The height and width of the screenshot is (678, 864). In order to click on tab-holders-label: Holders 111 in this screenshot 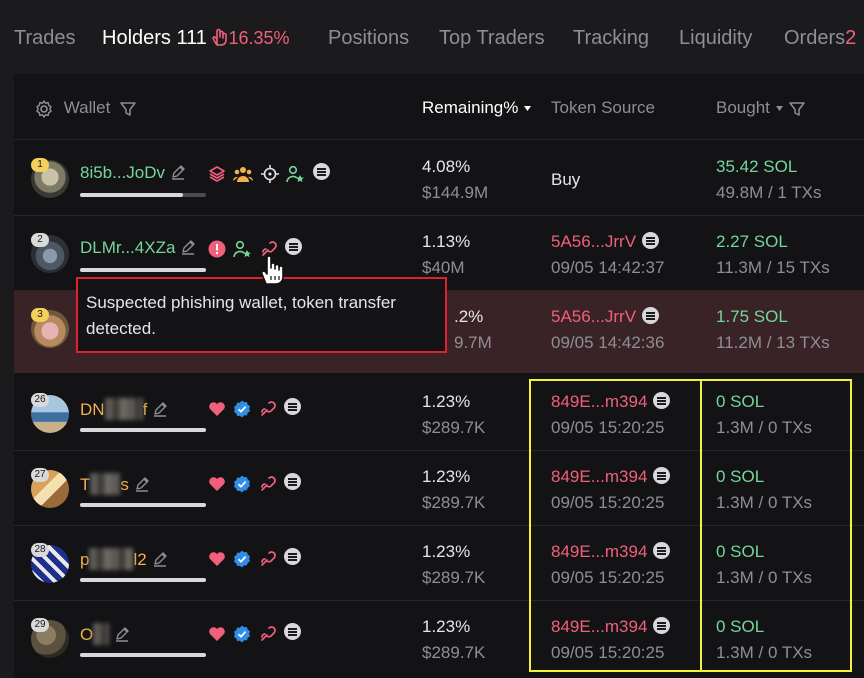, I will do `click(154, 38)`.